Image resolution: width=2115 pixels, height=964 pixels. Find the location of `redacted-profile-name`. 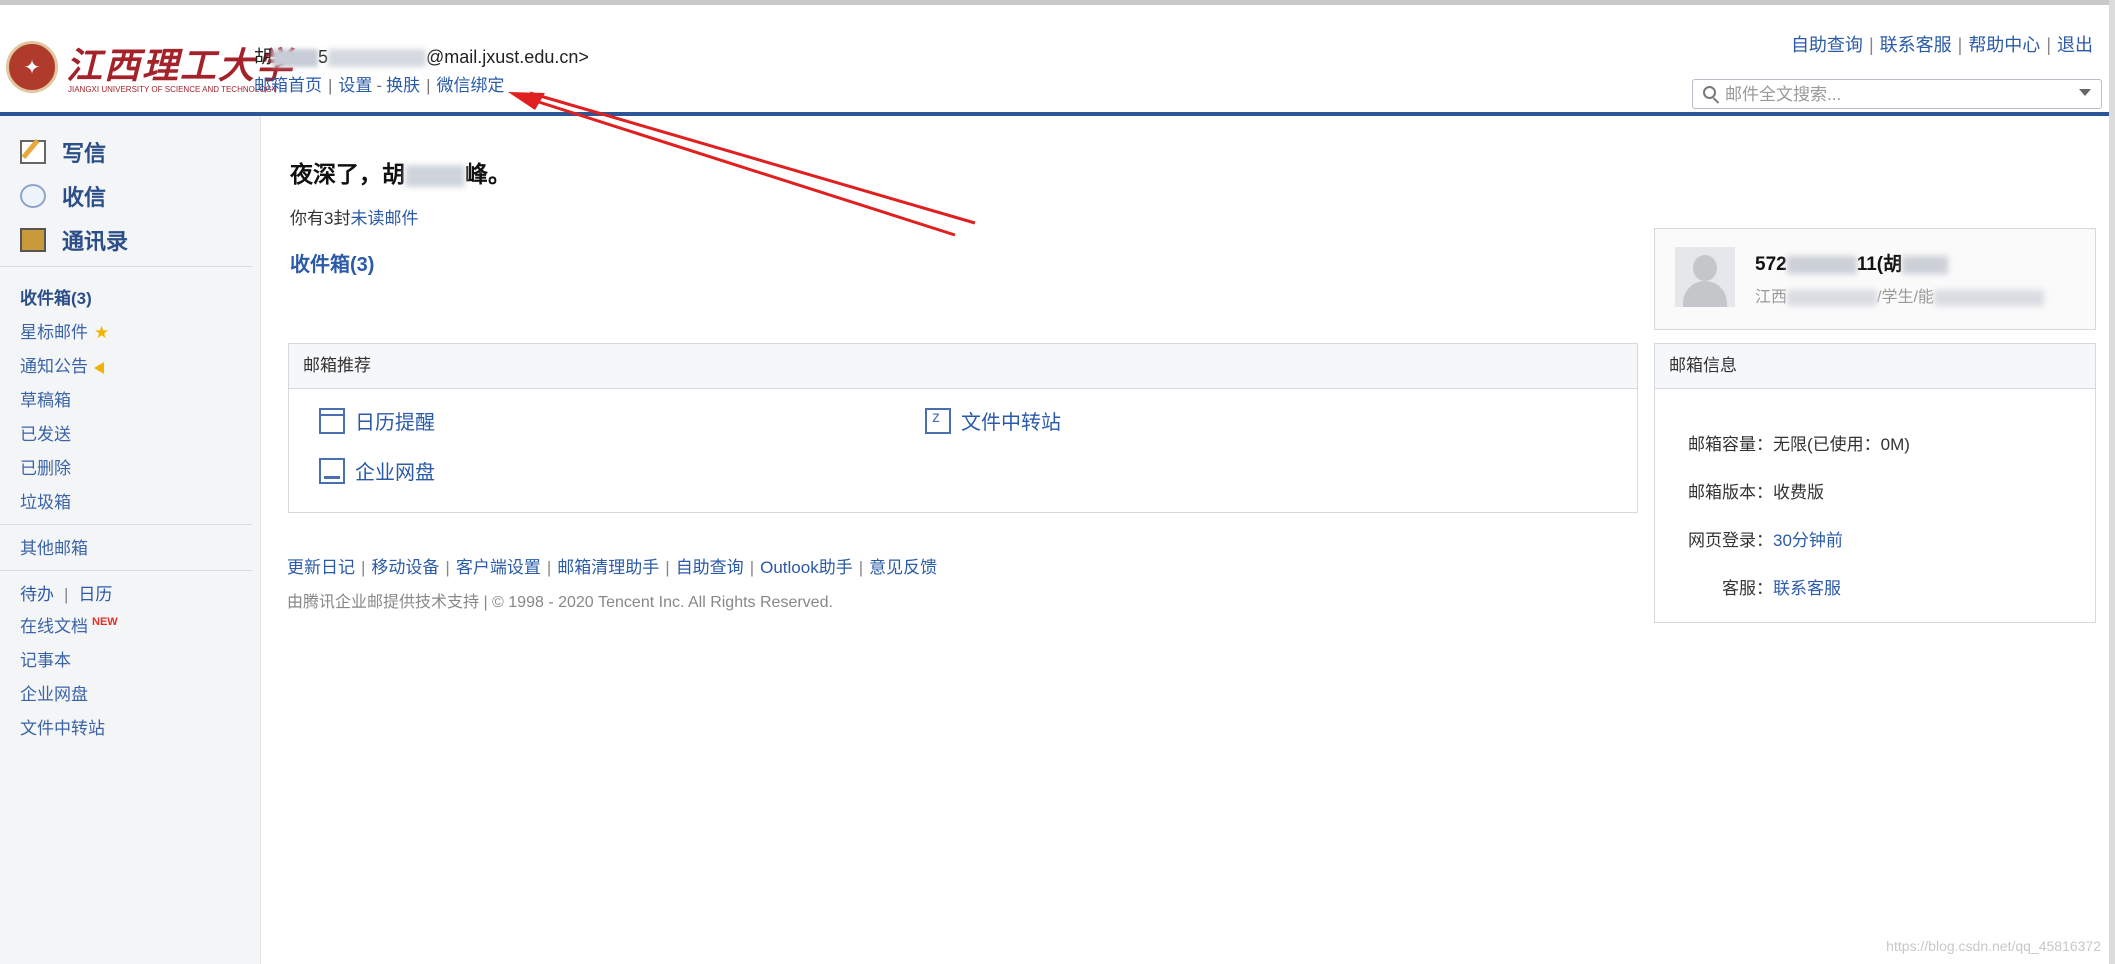

redacted-profile-name is located at coordinates (1821, 264).